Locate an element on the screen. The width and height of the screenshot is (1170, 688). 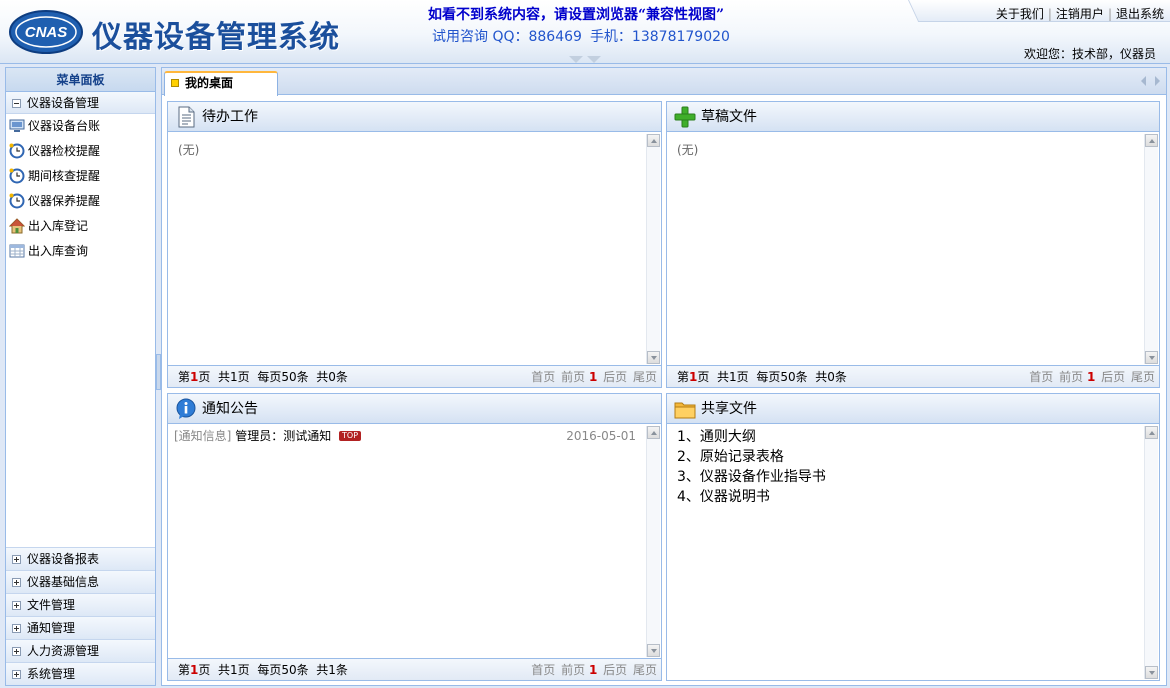
menu-item-stock-register: 出入库登记 is located at coordinates (80, 226).